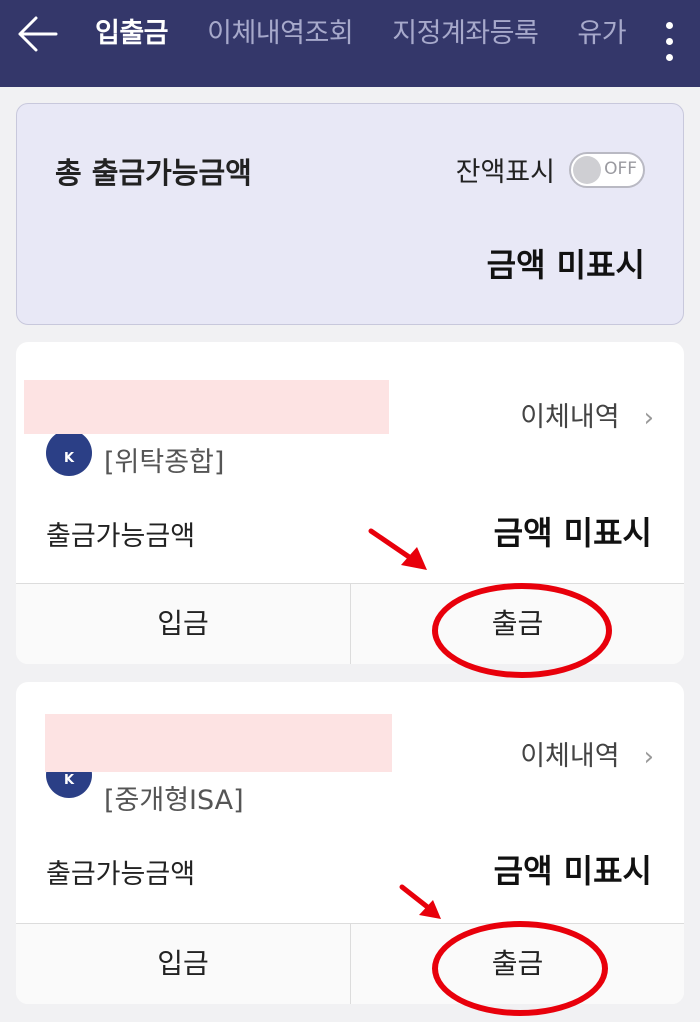 The image size is (700, 1022). I want to click on account-type: [중개형ISA], so click(174, 800).